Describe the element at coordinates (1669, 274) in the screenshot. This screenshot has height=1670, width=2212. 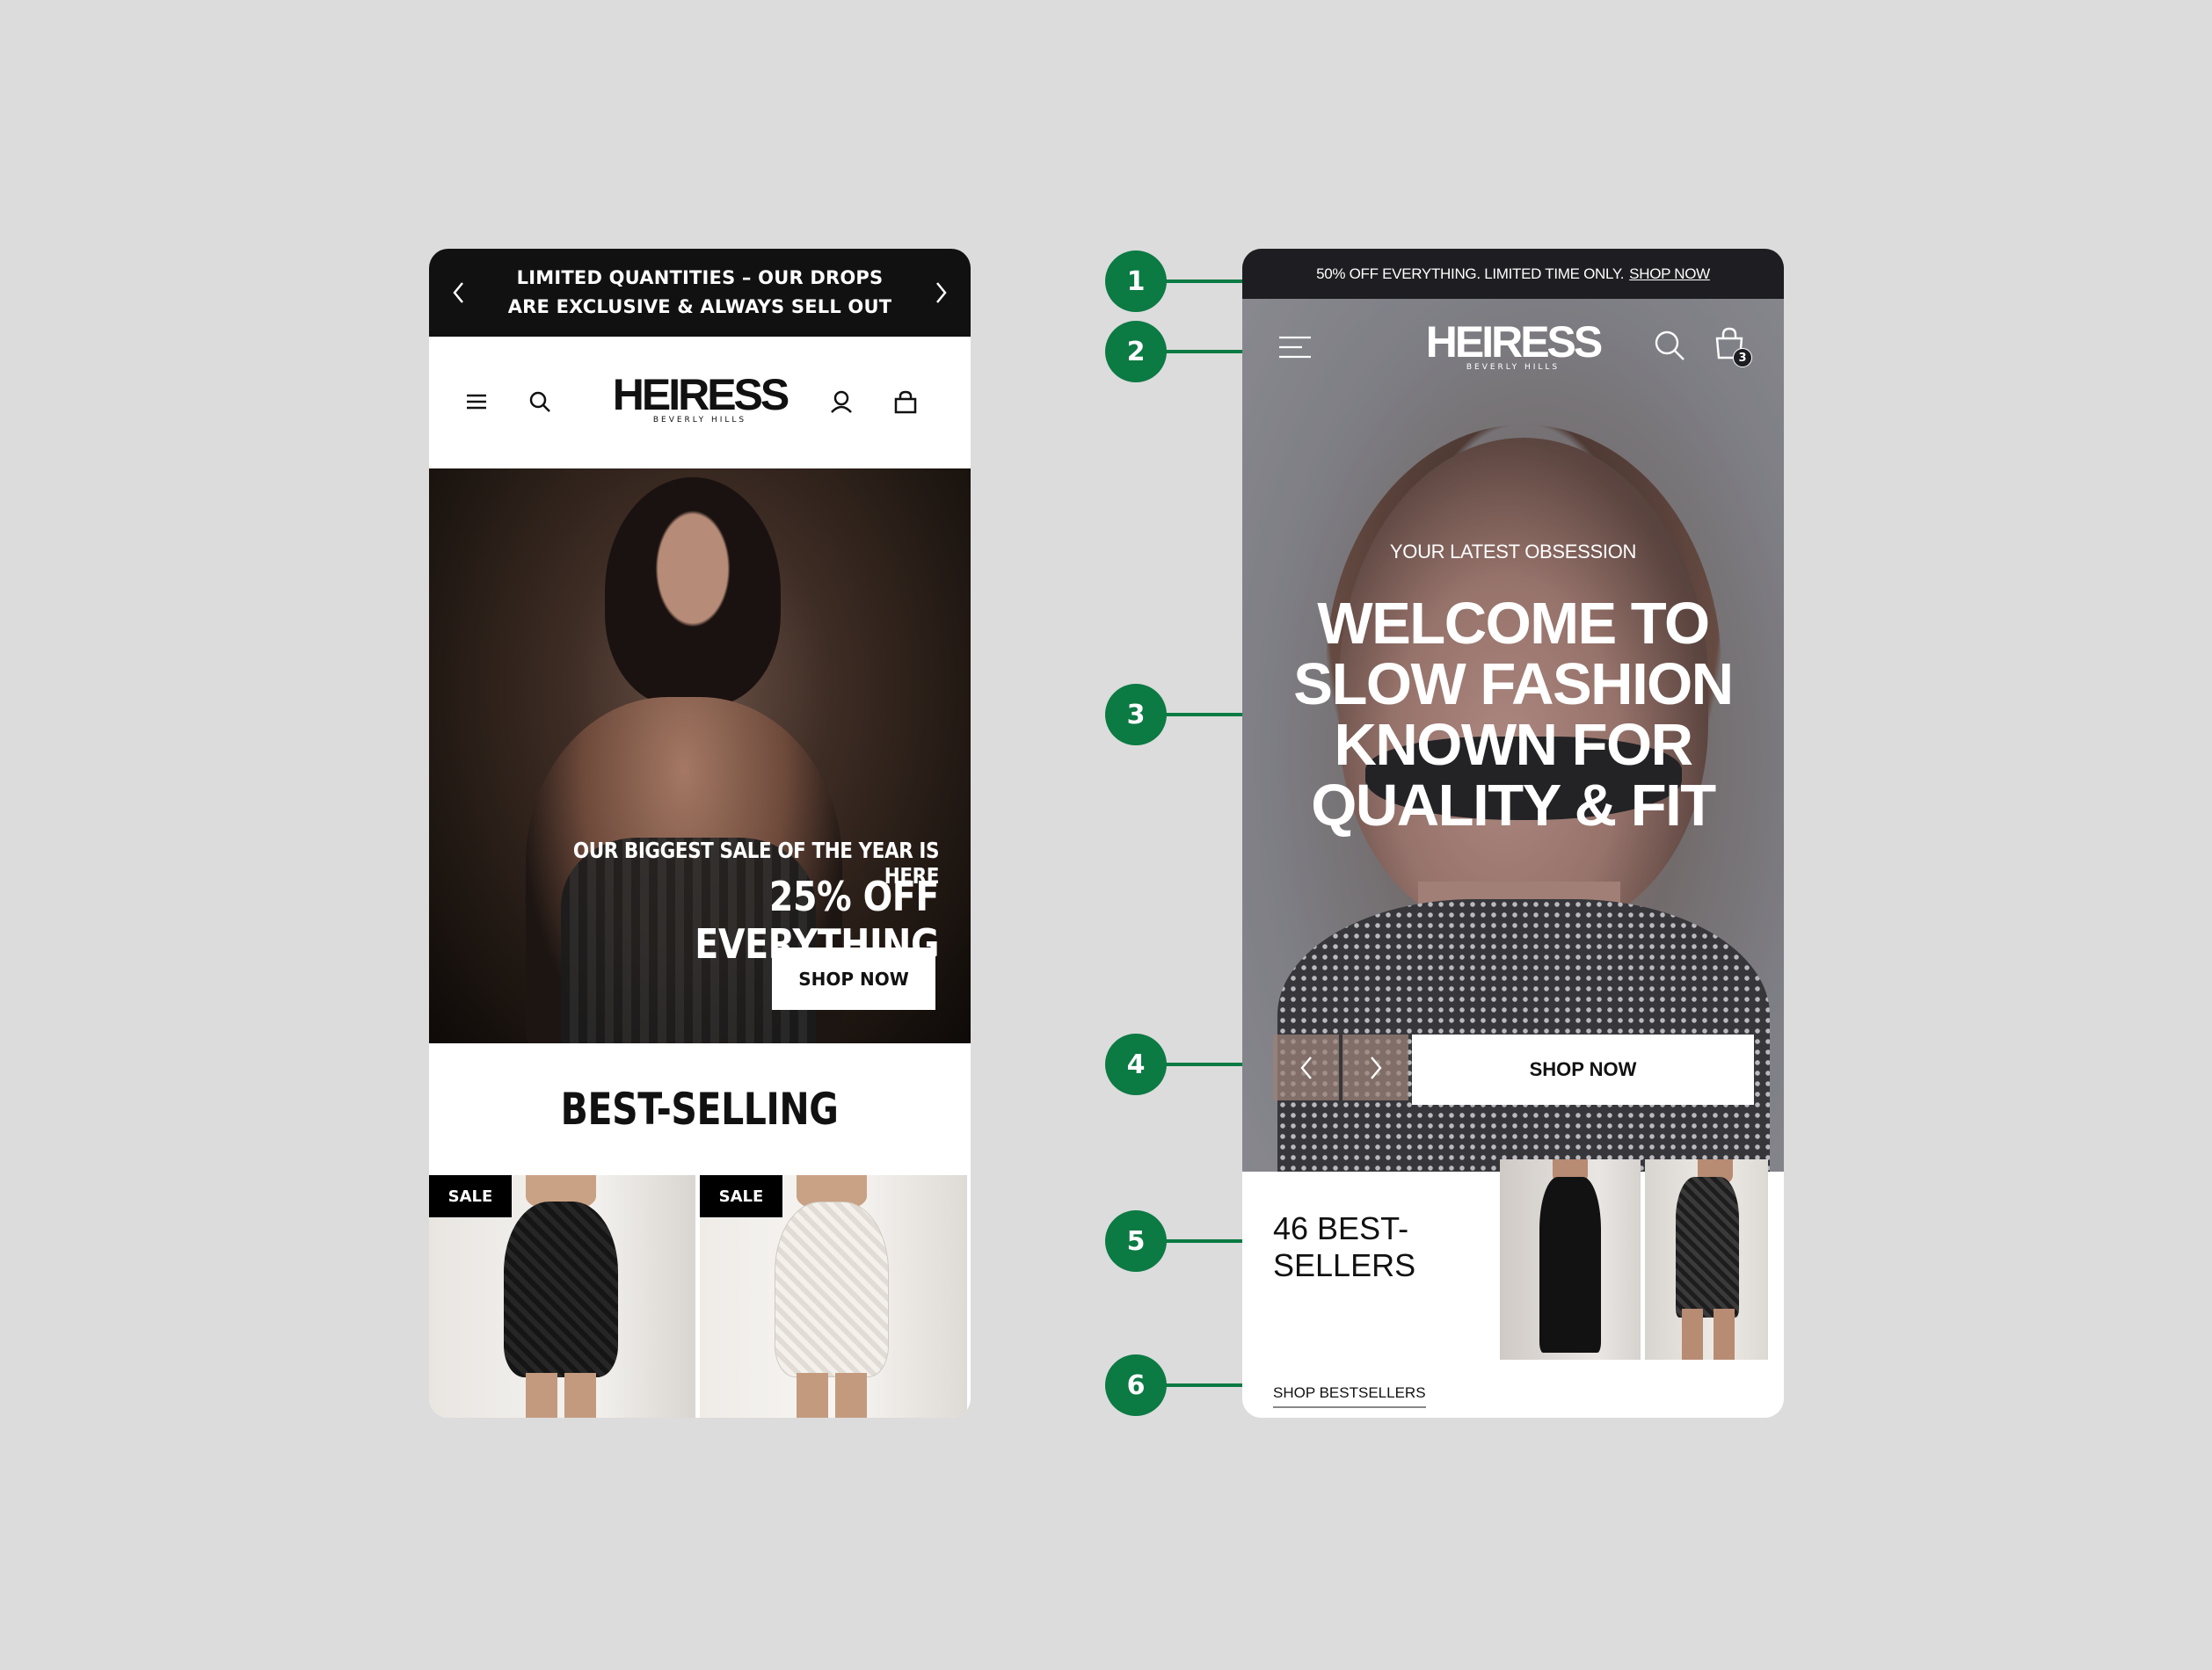
I see `announcement-shop-now-link: SHOP NOW` at that location.